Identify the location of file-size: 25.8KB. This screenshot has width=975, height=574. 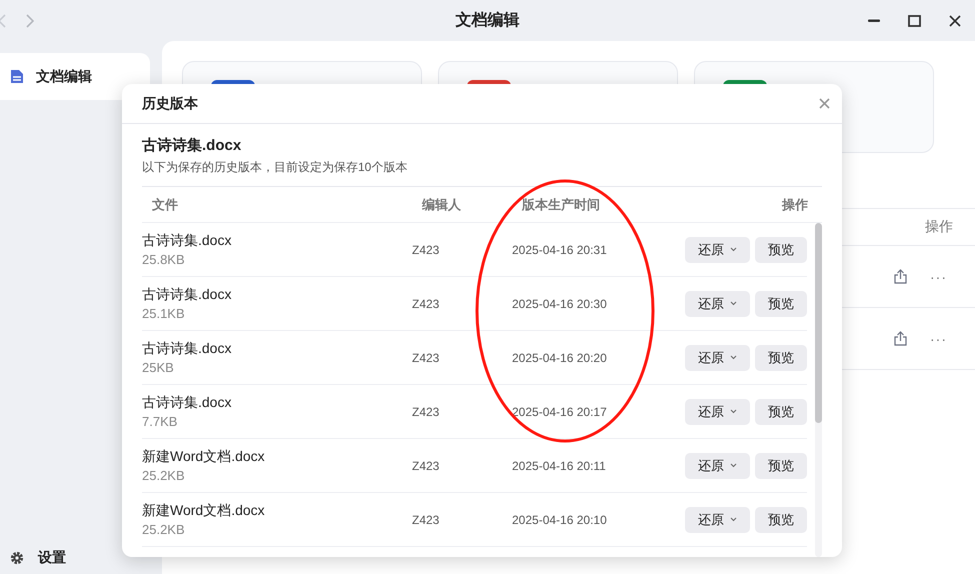
(164, 259).